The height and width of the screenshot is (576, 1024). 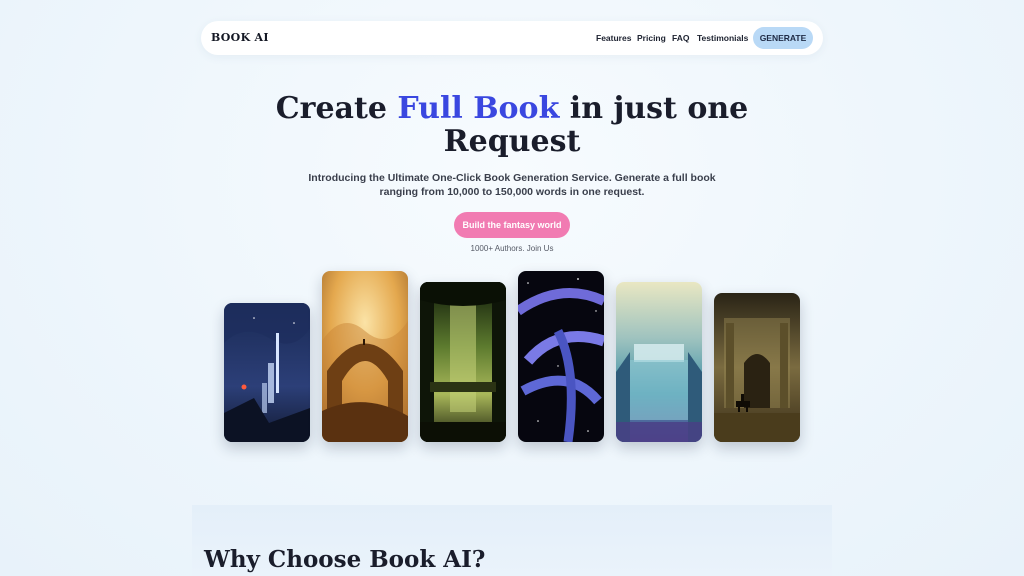 What do you see at coordinates (240, 37) in the screenshot?
I see `logo: BOOK AI` at bounding box center [240, 37].